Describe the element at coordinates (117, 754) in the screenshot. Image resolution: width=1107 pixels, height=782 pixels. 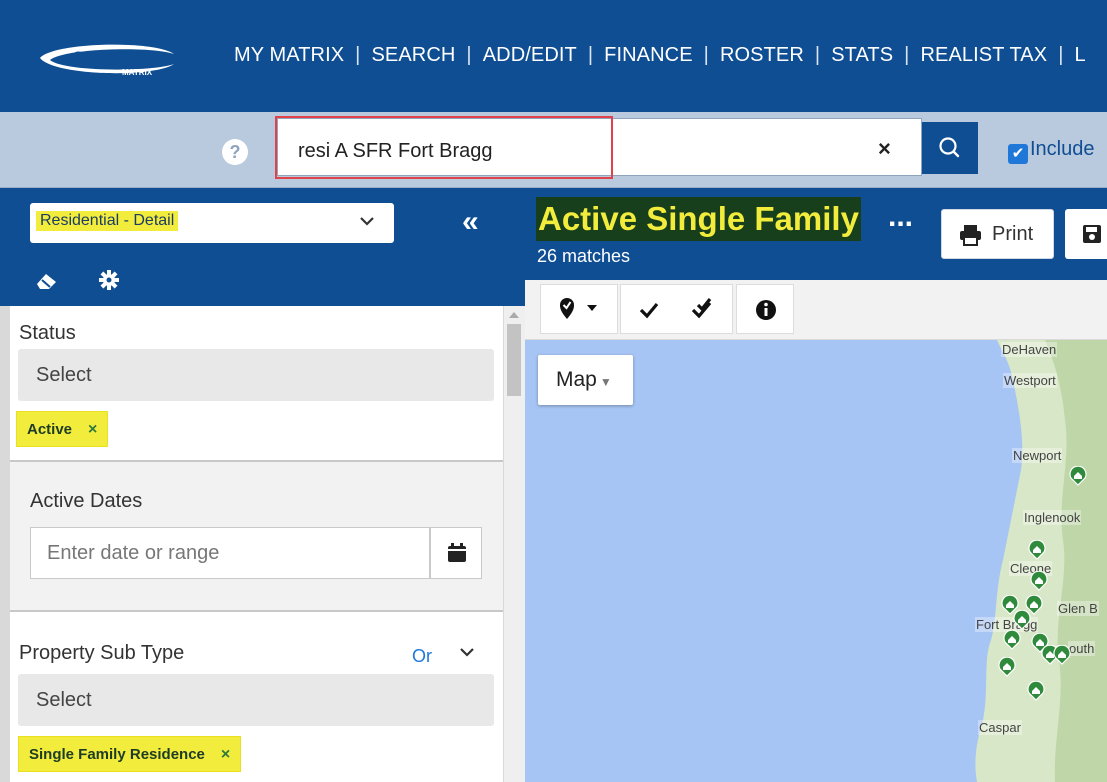
I see `chip-label: Single Family Residence` at that location.